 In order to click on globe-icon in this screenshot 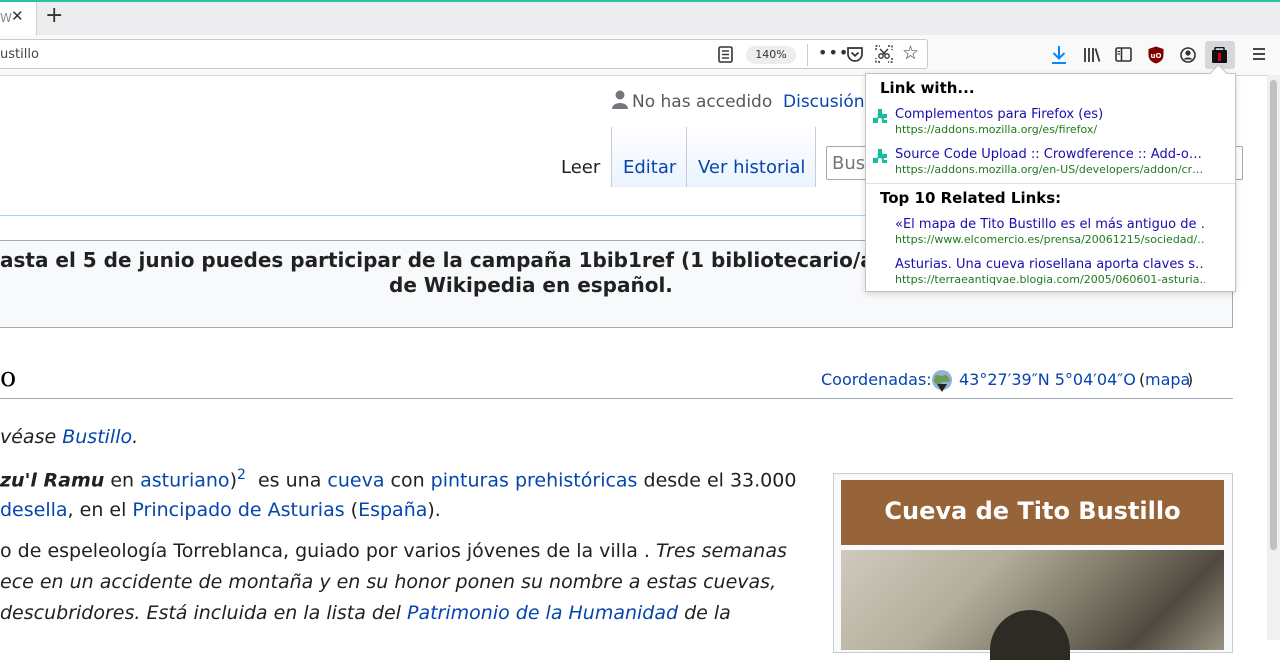, I will do `click(942, 381)`.